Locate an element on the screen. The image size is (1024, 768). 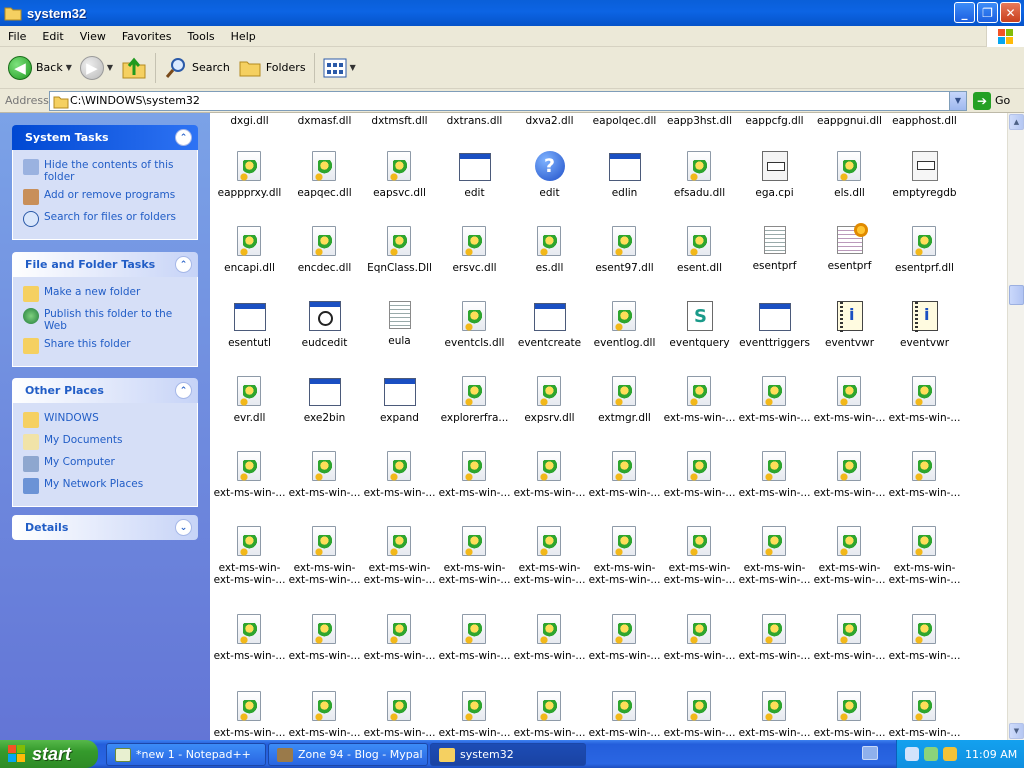
file-item: eudcedit is located at coordinates (324, 325).